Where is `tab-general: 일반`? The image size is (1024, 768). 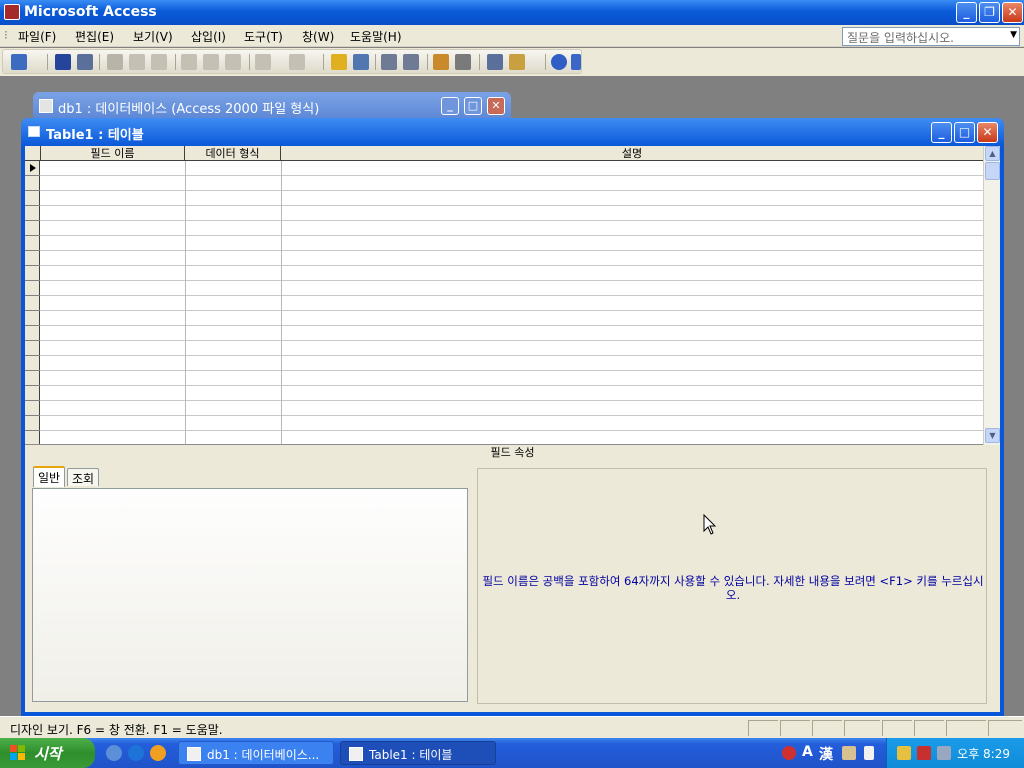
tab-general: 일반 is located at coordinates (49, 476).